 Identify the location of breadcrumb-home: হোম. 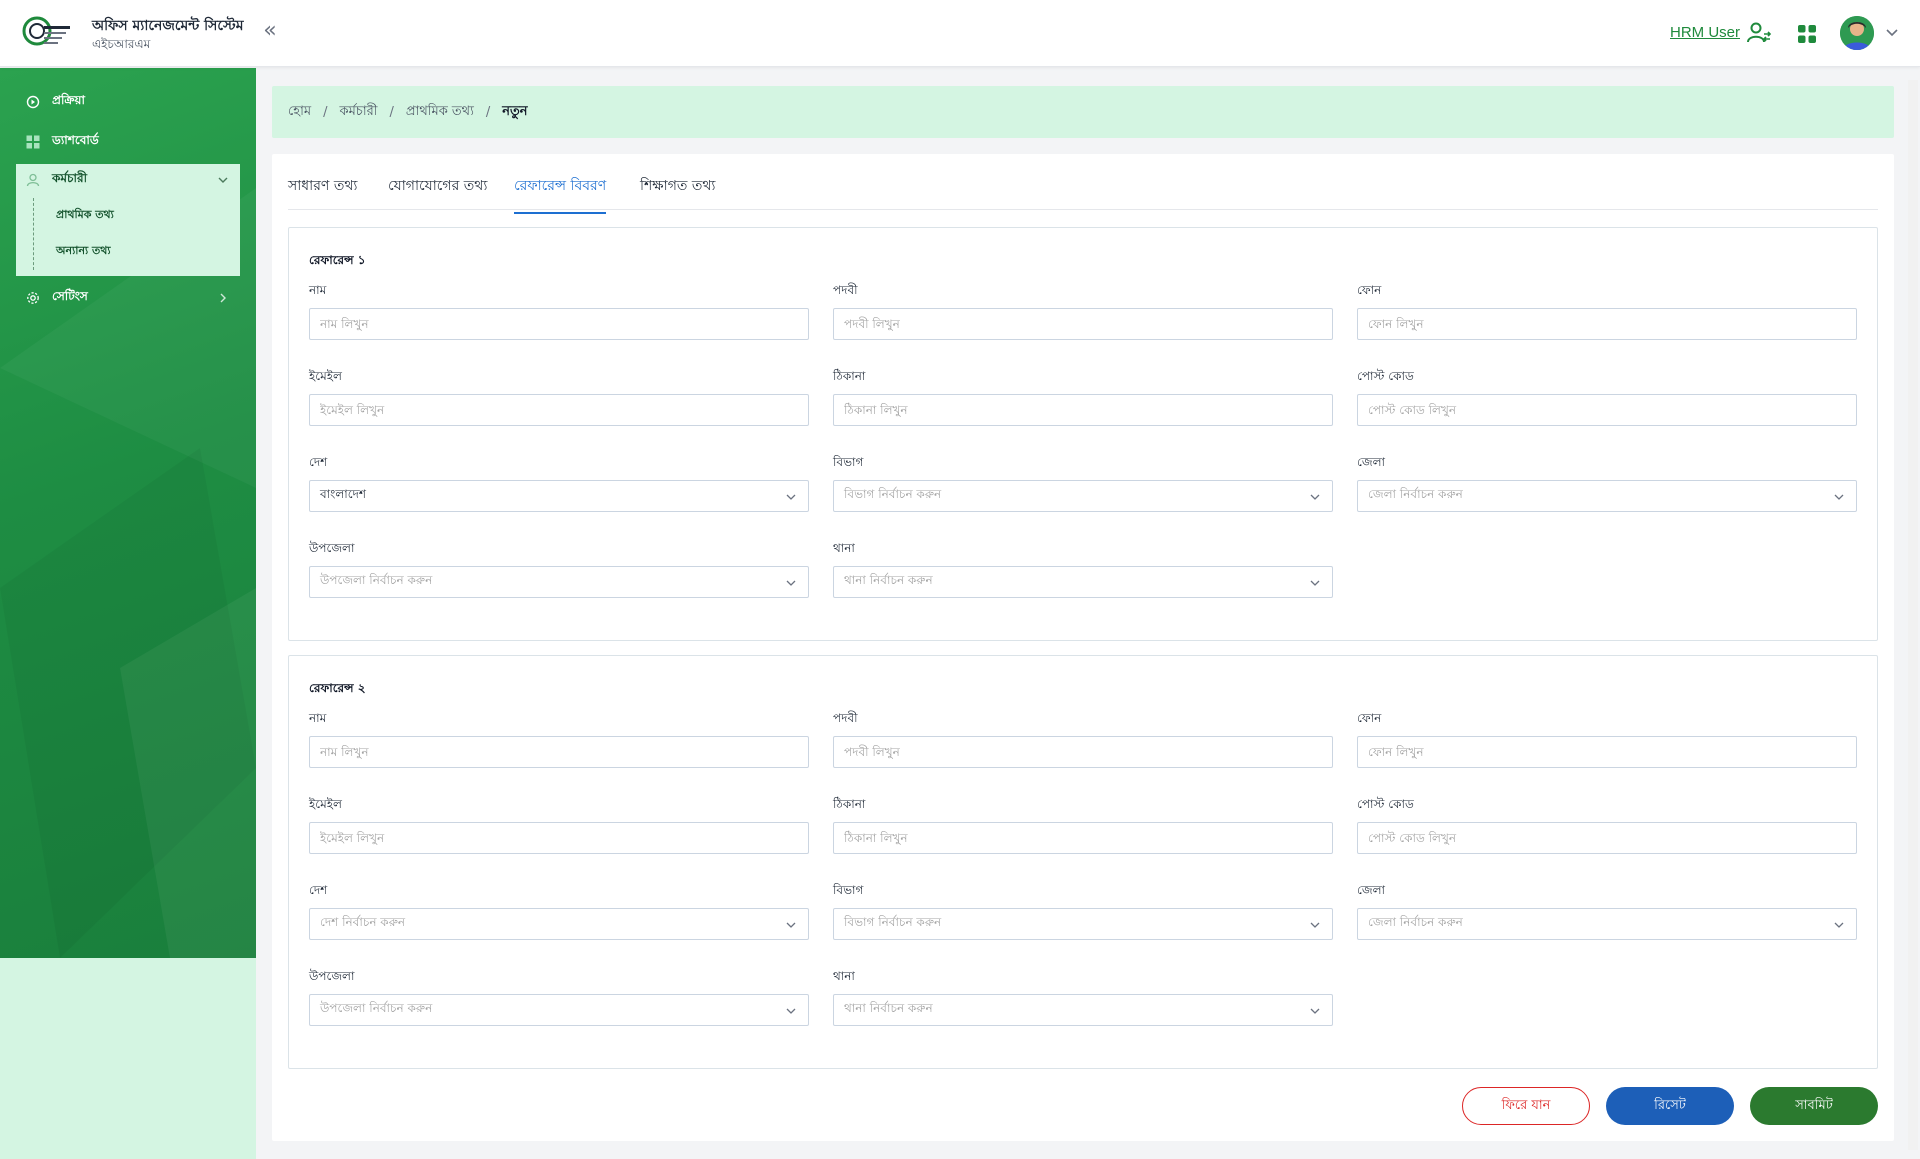
(299, 112).